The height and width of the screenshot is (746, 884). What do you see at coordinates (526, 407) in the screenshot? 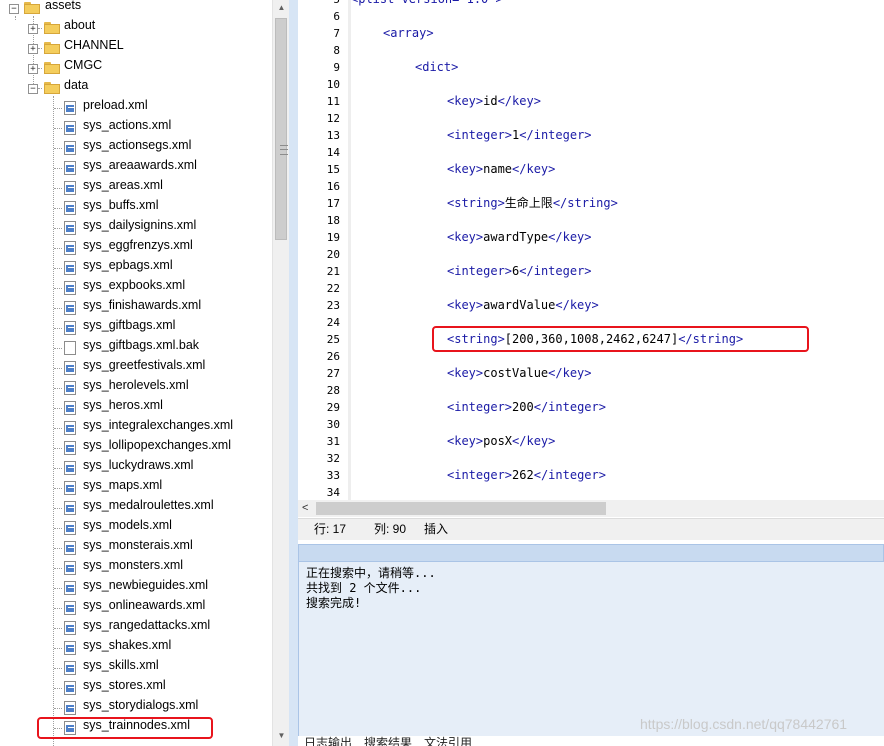
I see `code-line: <integer>200</integer>` at bounding box center [526, 407].